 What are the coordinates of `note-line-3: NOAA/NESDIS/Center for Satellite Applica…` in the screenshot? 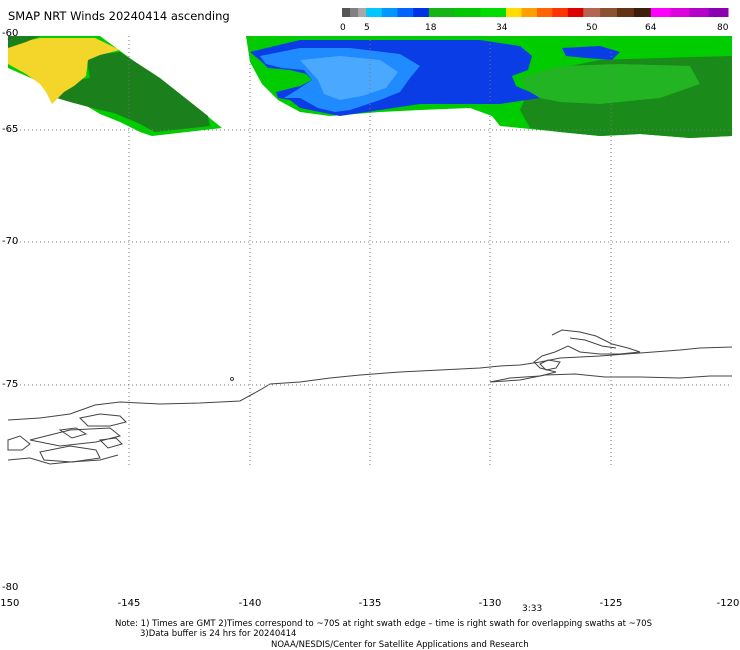 It's located at (400, 645).